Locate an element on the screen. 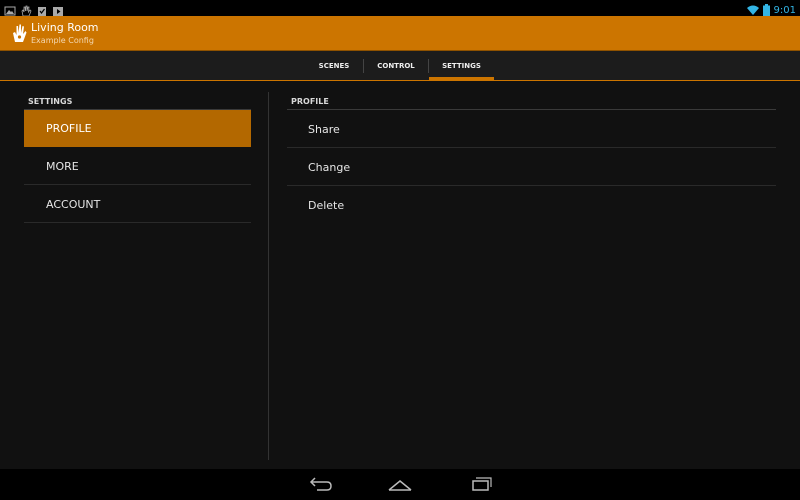 The height and width of the screenshot is (500, 800). tab-scenes: SCENES is located at coordinates (334, 66).